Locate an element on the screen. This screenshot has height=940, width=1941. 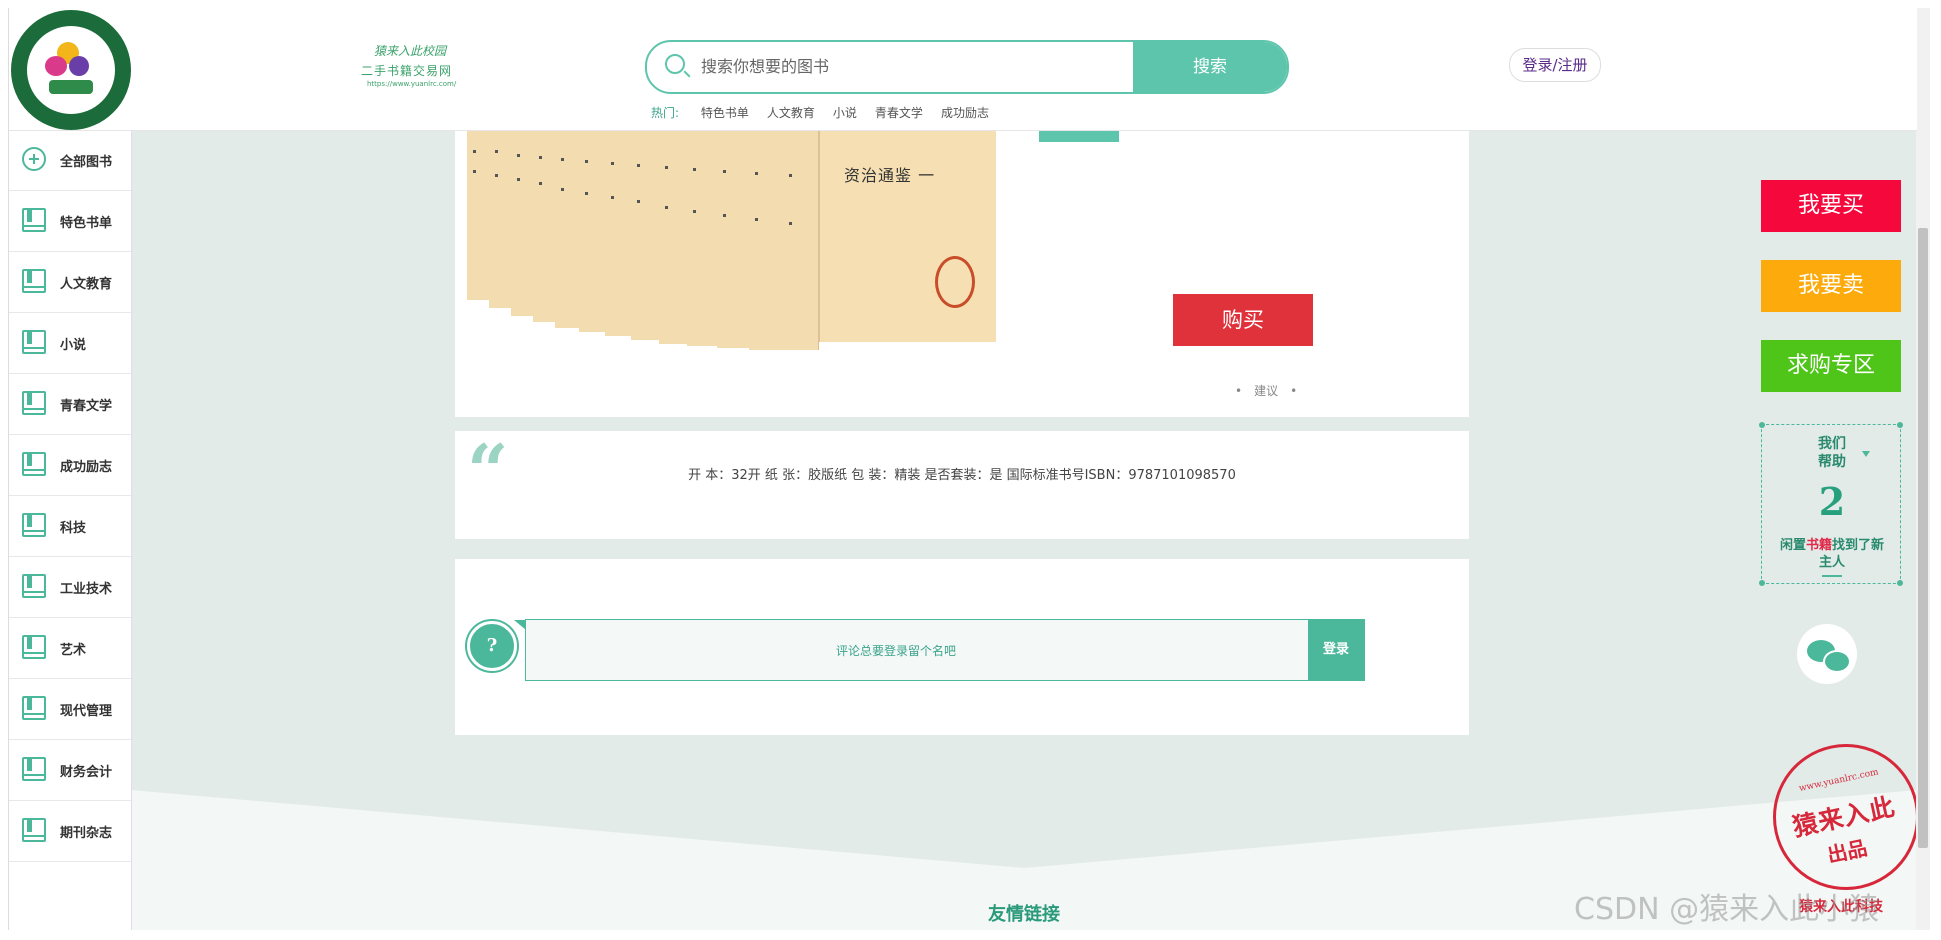
sidebar-item-label: 成功励志 is located at coordinates (86, 467).